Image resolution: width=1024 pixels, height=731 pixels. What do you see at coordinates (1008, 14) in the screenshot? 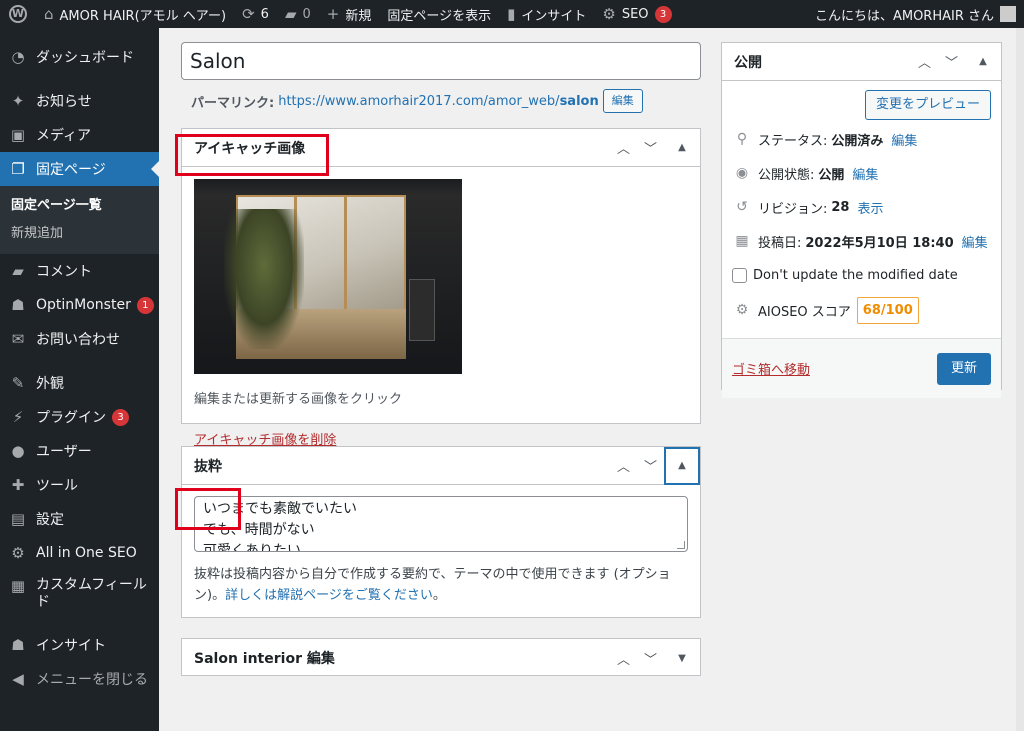
I see `avatar` at bounding box center [1008, 14].